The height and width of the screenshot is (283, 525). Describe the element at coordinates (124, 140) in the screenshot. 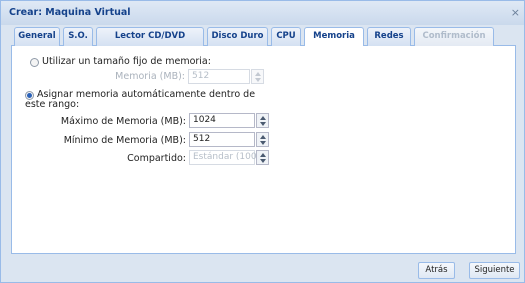

I see `min-memory-label: Mínimo de Memoria (MB):` at that location.